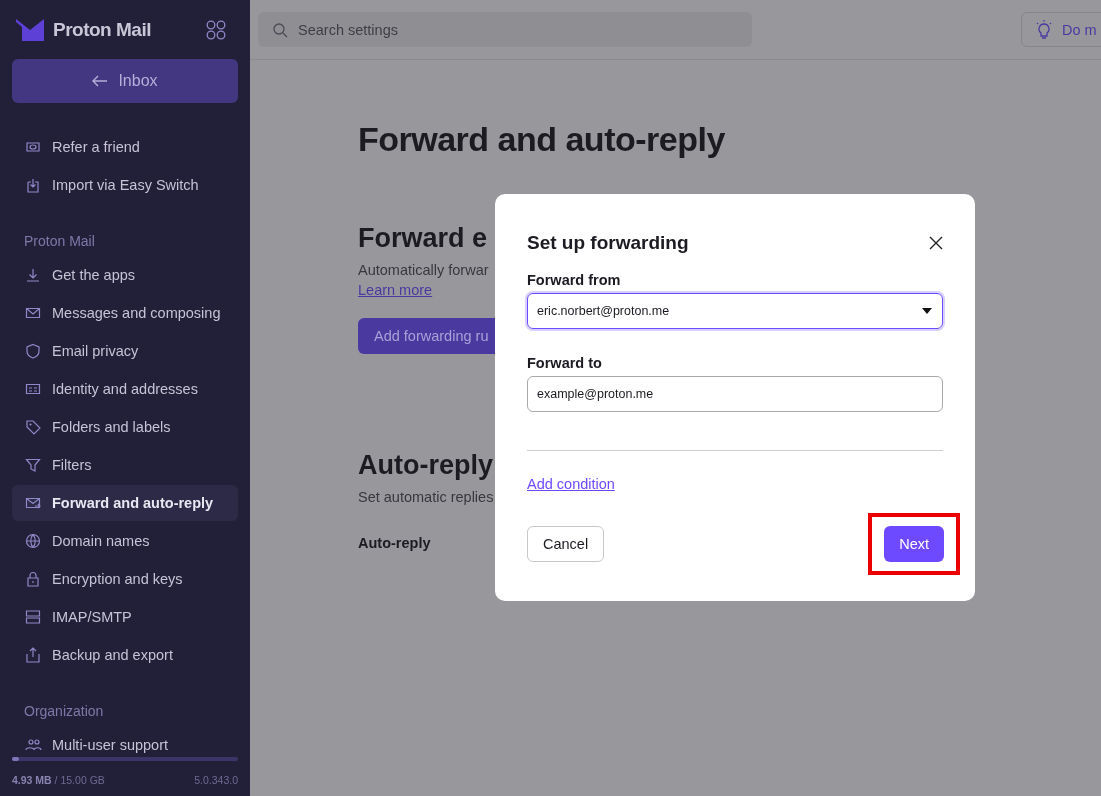 This screenshot has width=1101, height=796. I want to click on search-icon, so click(280, 29).